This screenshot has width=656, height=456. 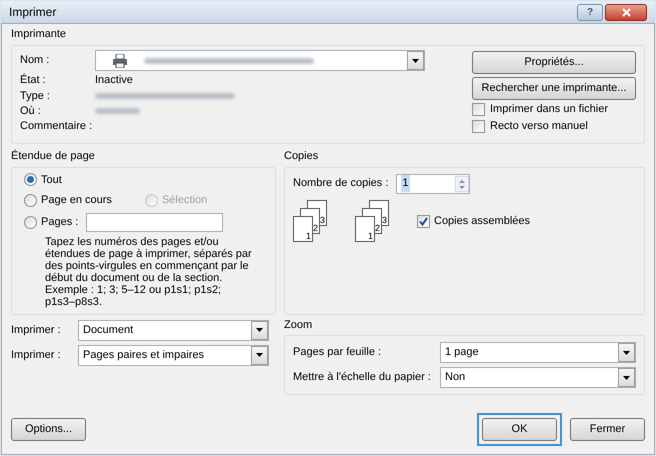 I want to click on dropdown-field: Pages paires et impaires, so click(x=173, y=355).